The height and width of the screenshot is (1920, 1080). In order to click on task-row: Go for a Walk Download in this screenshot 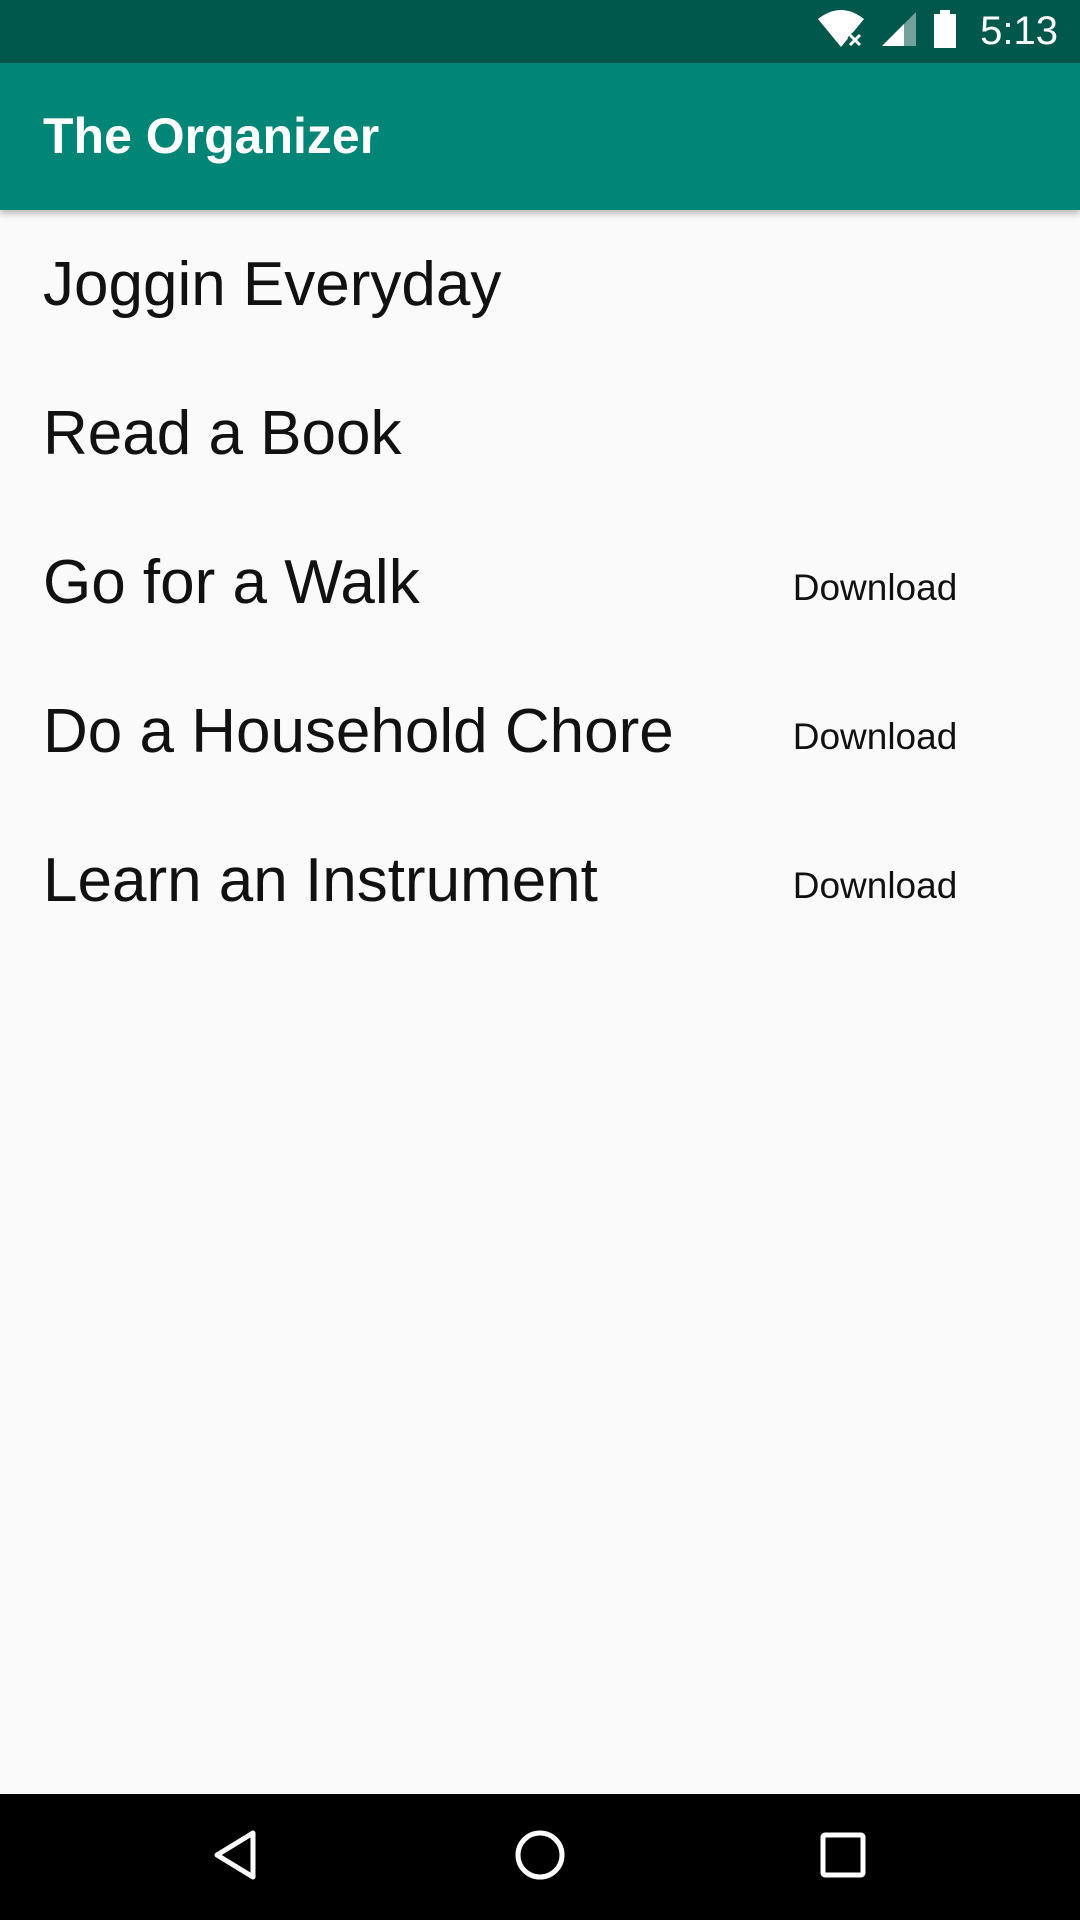, I will do `click(540, 582)`.